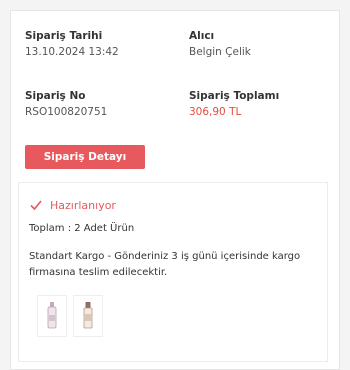 The width and height of the screenshot is (350, 370). Describe the element at coordinates (55, 96) in the screenshot. I see `order-number-label: Sipariş No` at that location.